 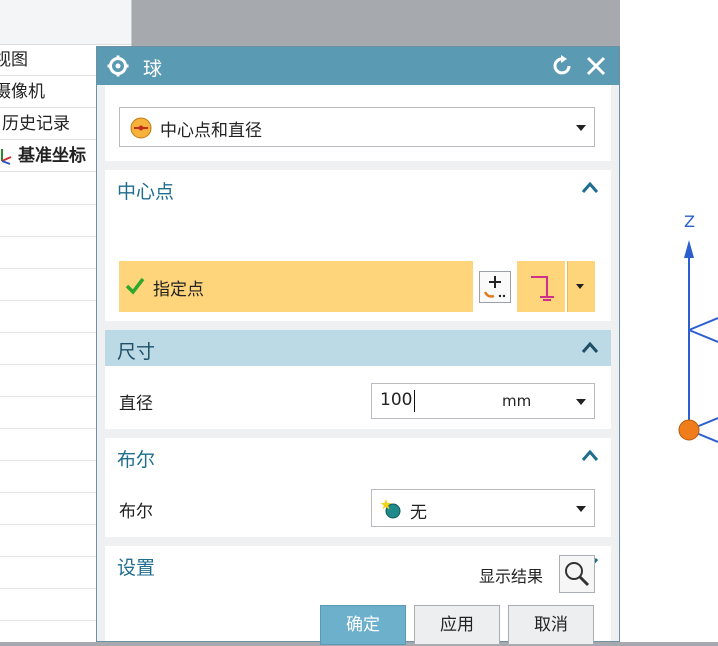 I want to click on diameter-label: 直径, so click(x=136, y=404).